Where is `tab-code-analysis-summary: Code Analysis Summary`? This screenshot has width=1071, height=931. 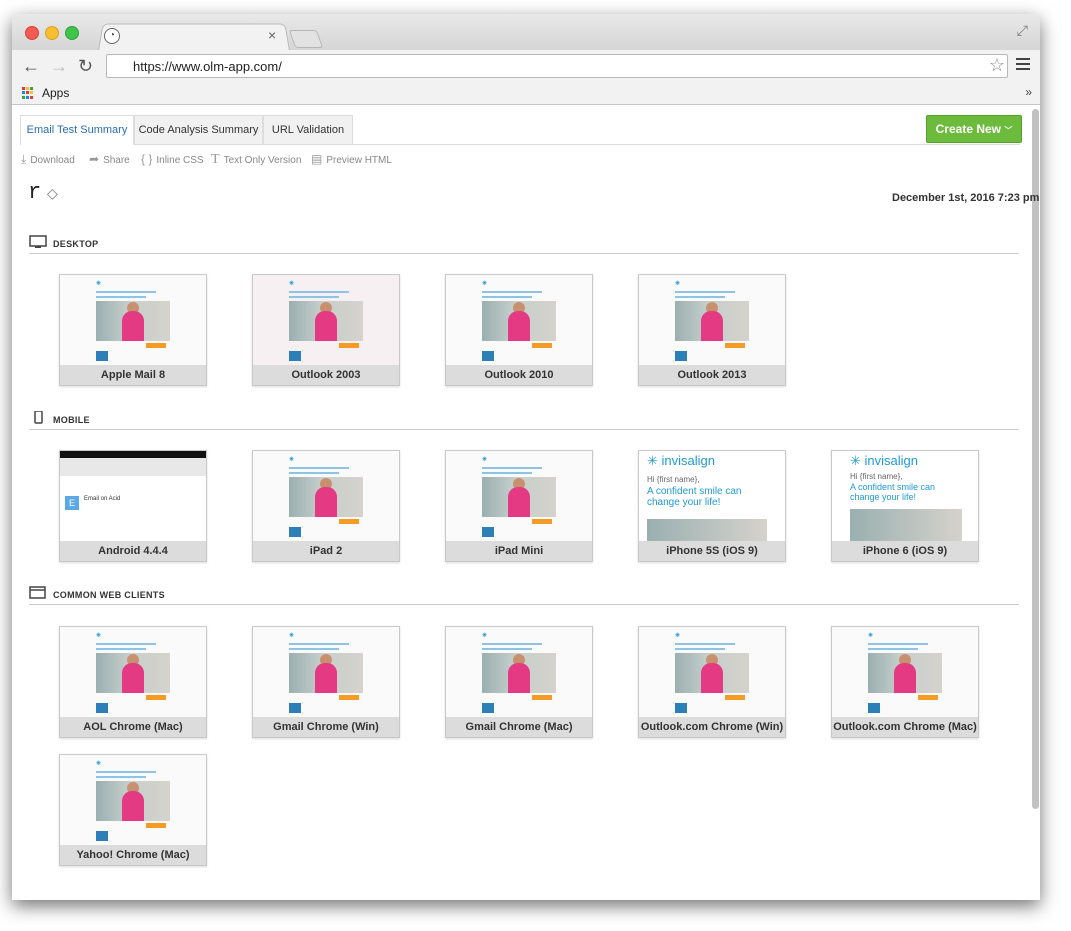
tab-code-analysis-summary: Code Analysis Summary is located at coordinates (198, 129).